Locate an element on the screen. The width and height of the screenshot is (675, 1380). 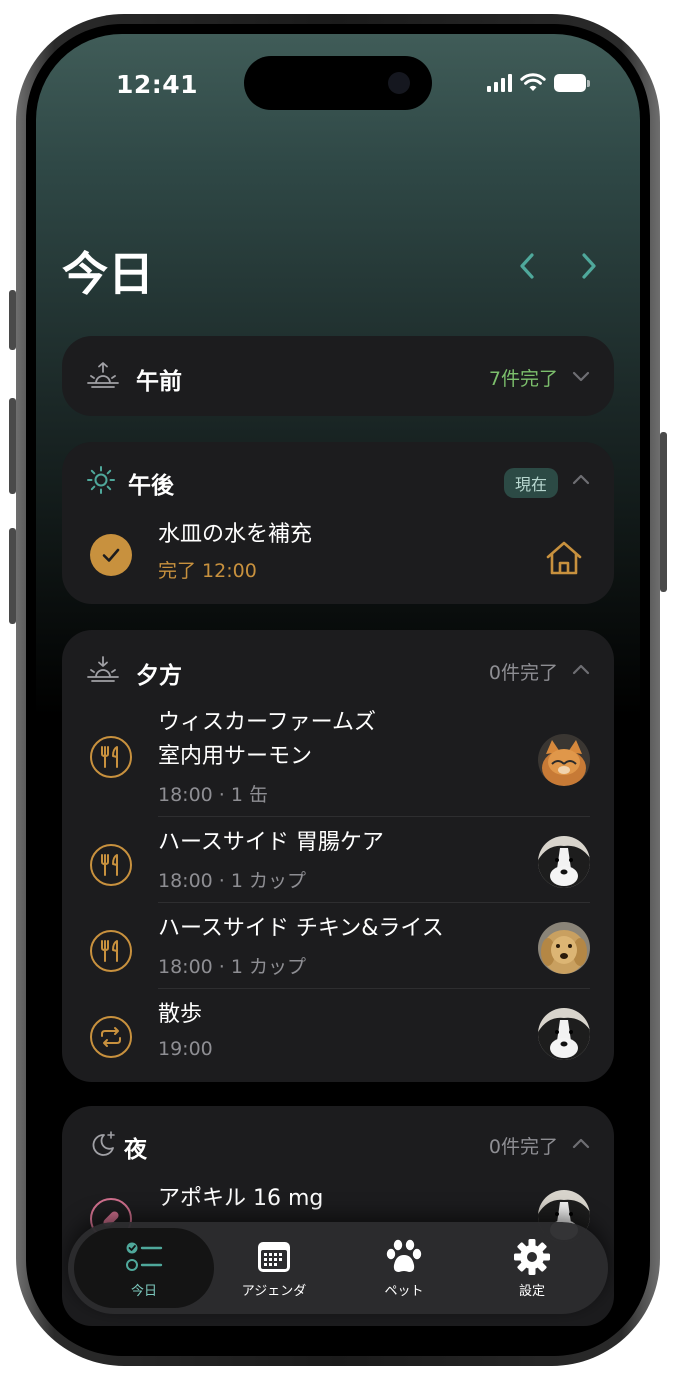
chevron-left-icon is located at coordinates (527, 266).